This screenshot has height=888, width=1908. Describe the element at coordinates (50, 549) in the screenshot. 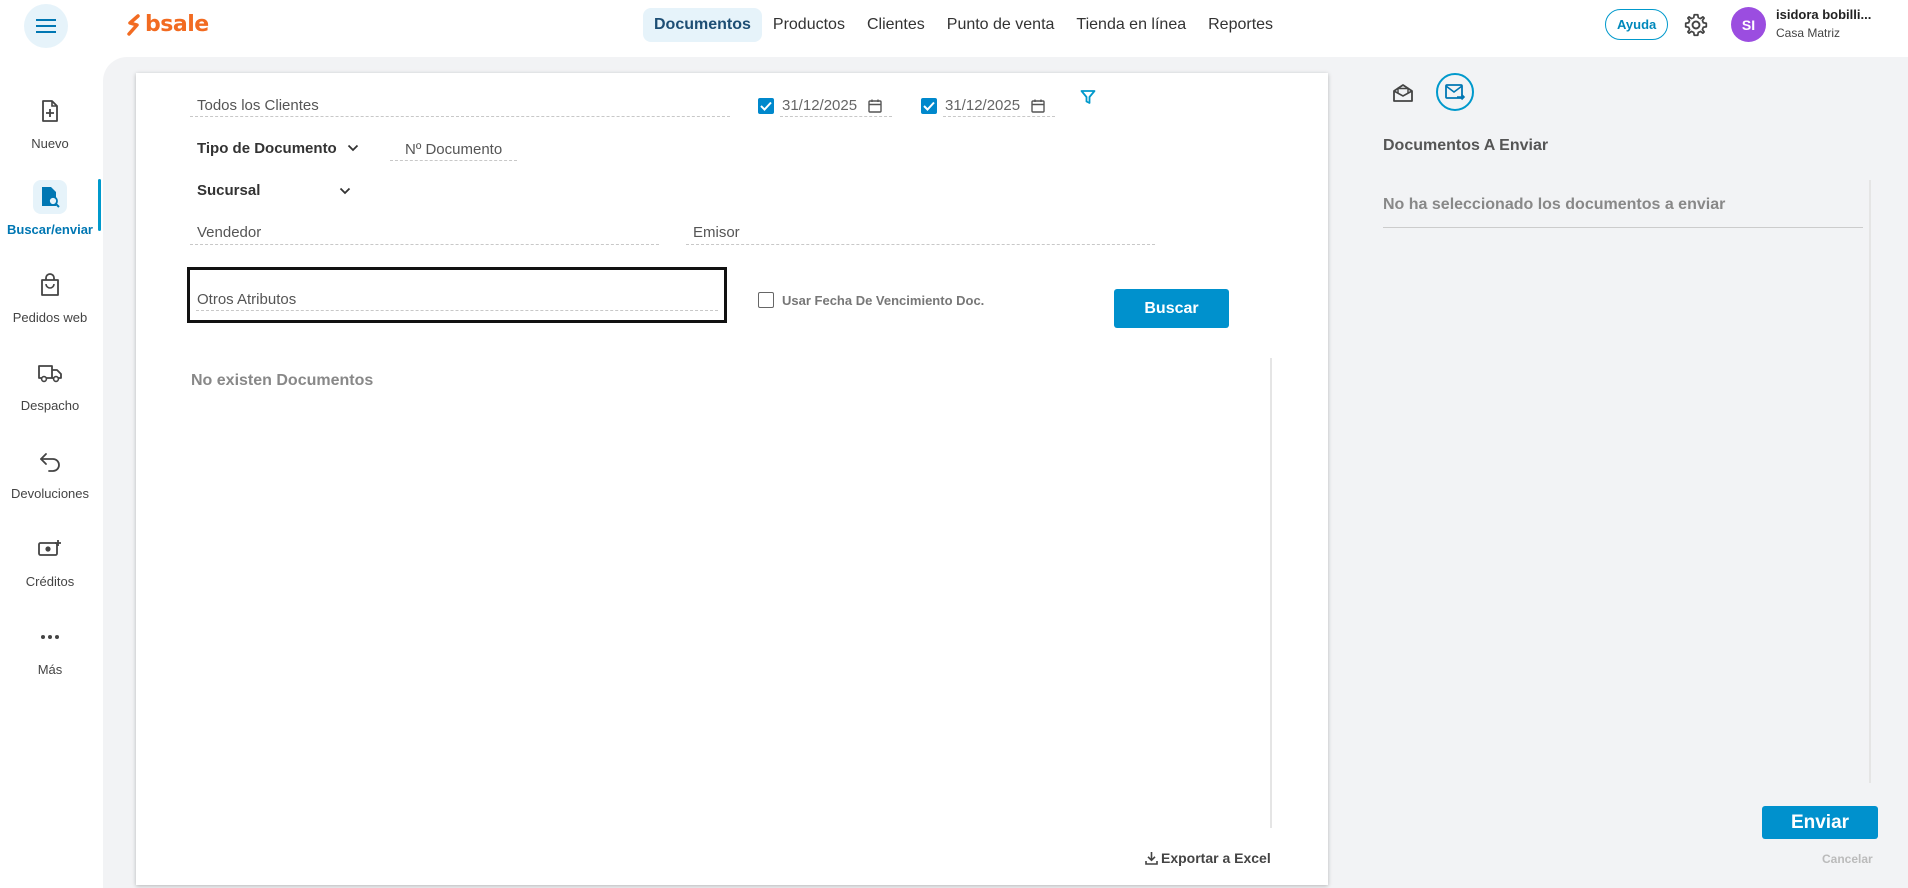

I see `credit-money-icon` at that location.